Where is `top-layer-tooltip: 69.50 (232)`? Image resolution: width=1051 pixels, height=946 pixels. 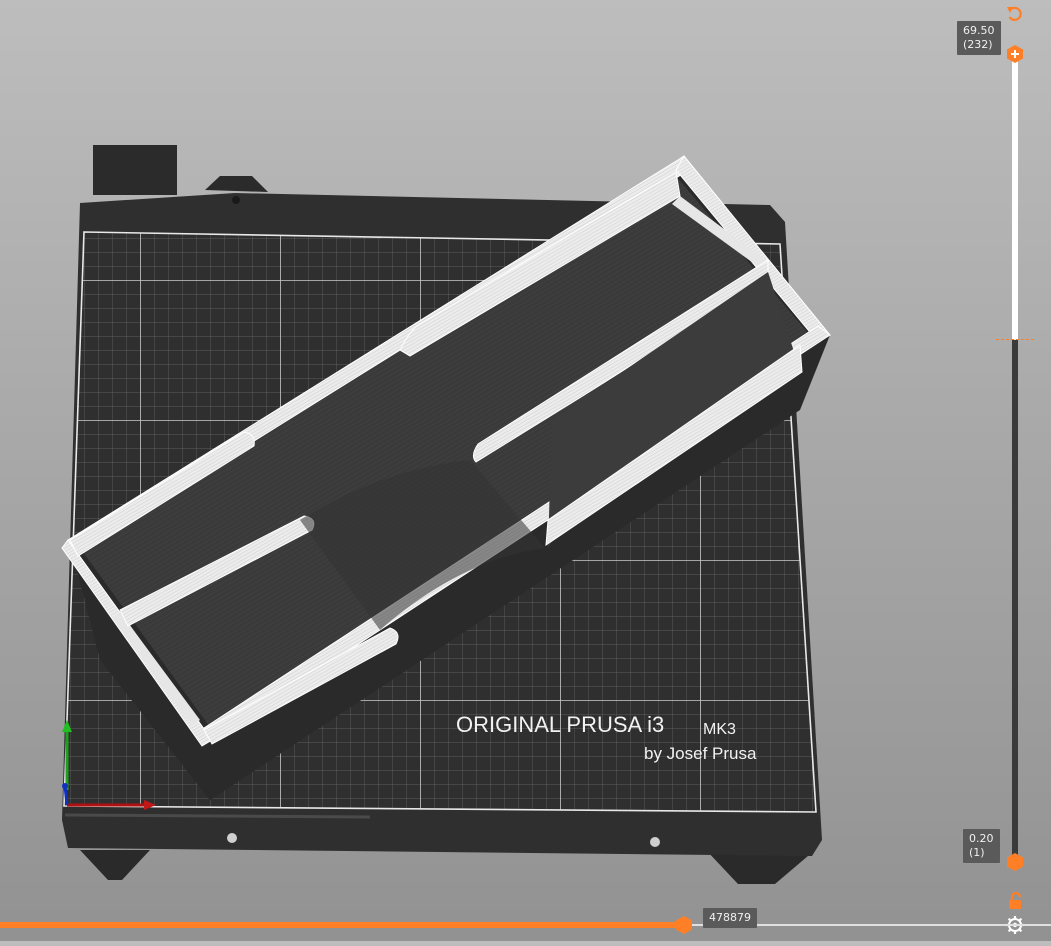
top-layer-tooltip: 69.50 (232) is located at coordinates (979, 38).